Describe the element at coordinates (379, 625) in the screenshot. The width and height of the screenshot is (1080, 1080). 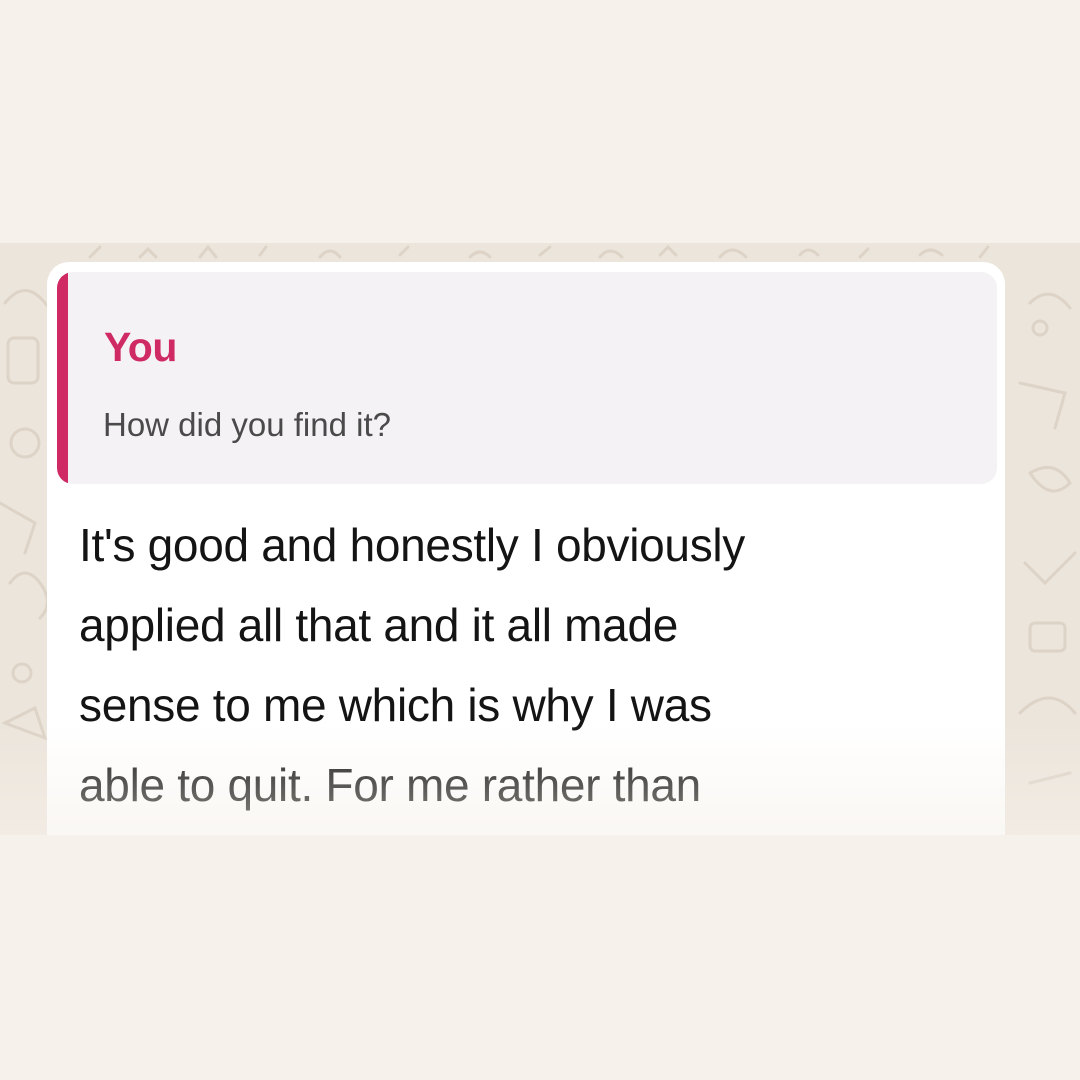
I see `message-line: applied all that and it all made` at that location.